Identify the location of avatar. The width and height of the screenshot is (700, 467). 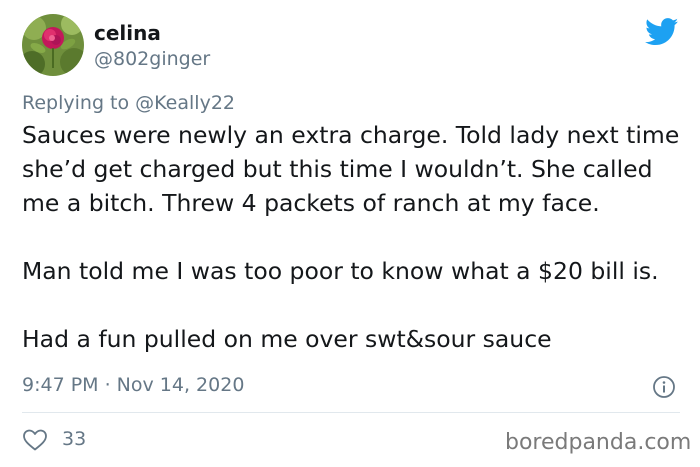
(53, 45).